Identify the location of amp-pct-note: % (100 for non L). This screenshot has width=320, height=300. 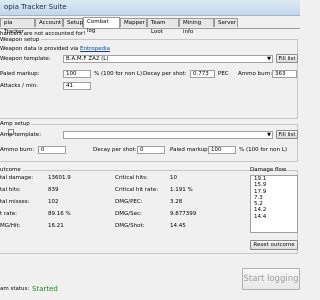
(263, 150).